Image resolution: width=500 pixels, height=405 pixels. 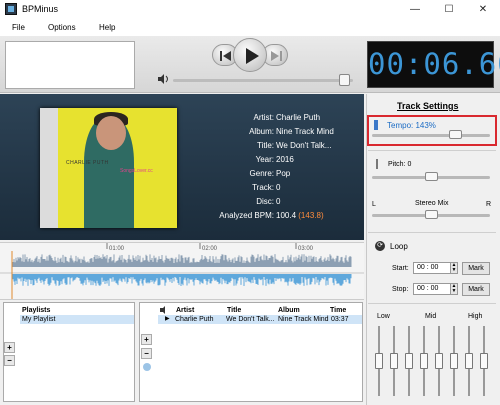 What do you see at coordinates (18, 27) in the screenshot?
I see `menu-file: File` at bounding box center [18, 27].